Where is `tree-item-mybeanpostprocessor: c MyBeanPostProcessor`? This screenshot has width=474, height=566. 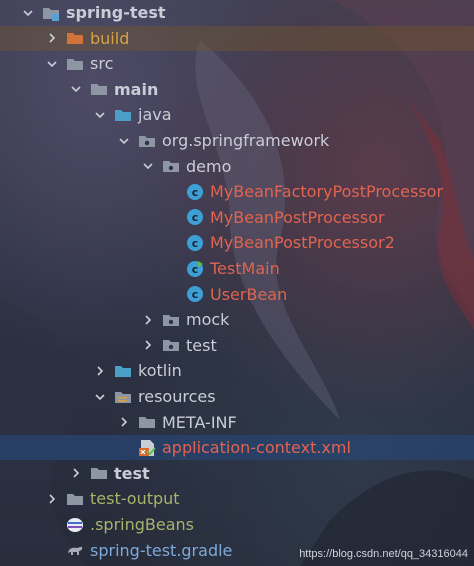 tree-item-mybeanpostprocessor: c MyBeanPostProcessor is located at coordinates (237, 217).